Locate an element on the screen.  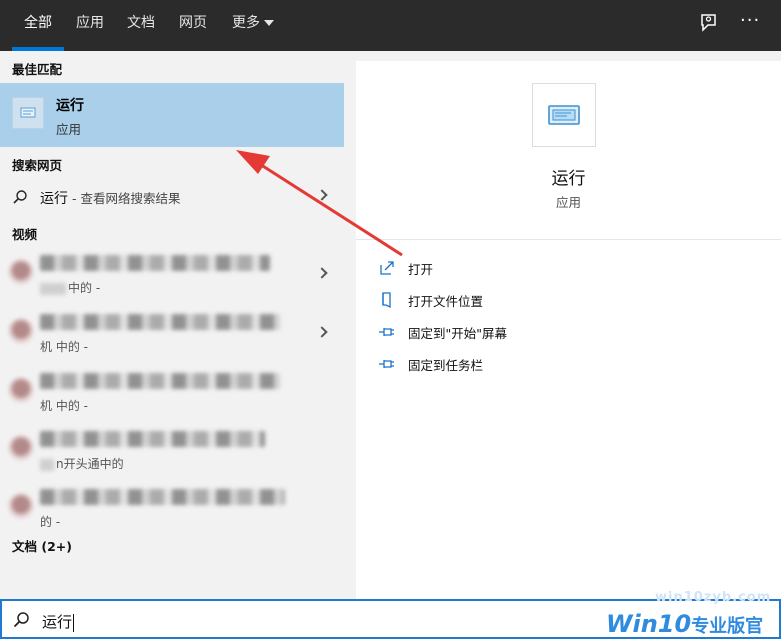
best-match-title: 运行 is located at coordinates (70, 106).